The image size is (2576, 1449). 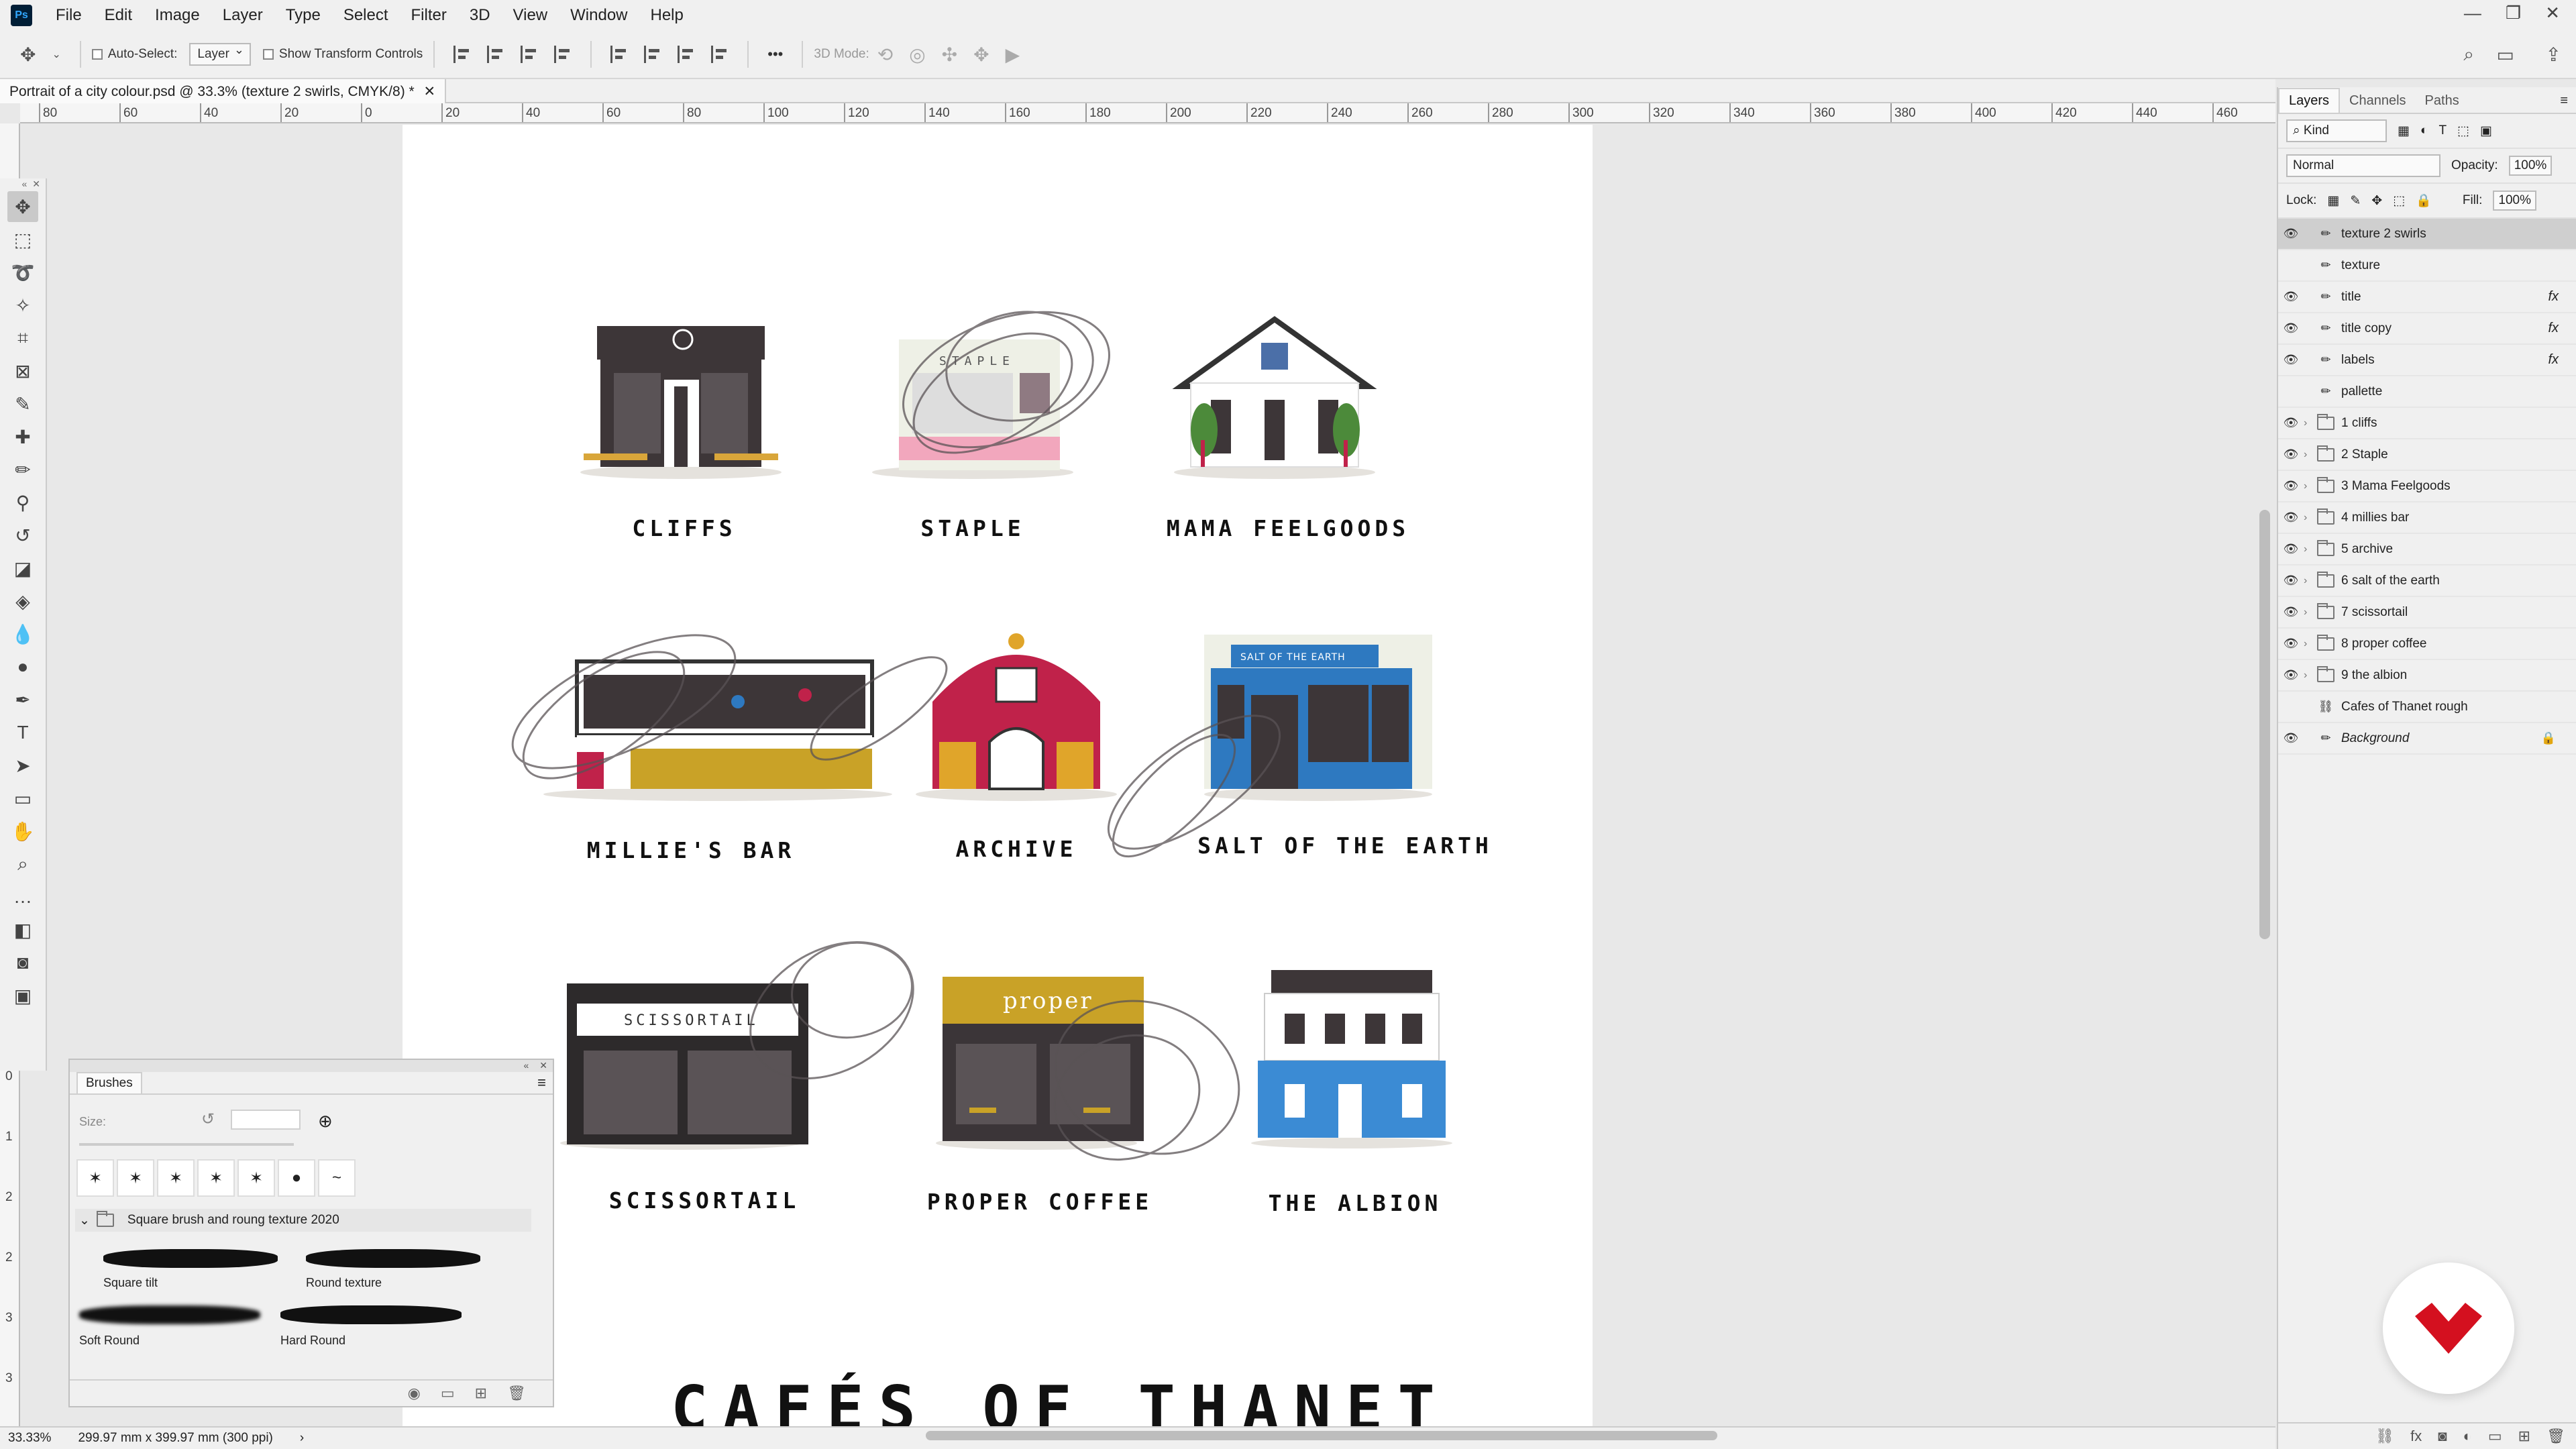 I want to click on auto-select-dropdown: Layer, so click(x=220, y=54).